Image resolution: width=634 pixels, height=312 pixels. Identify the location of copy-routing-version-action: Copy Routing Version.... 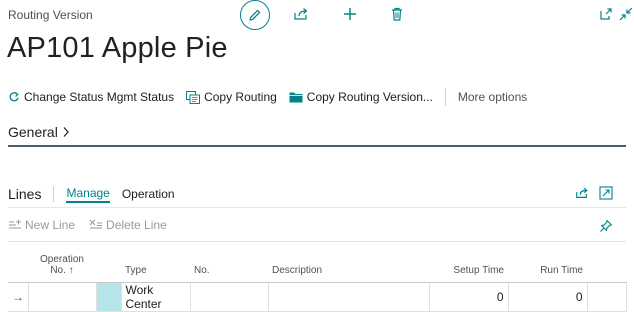
(361, 97).